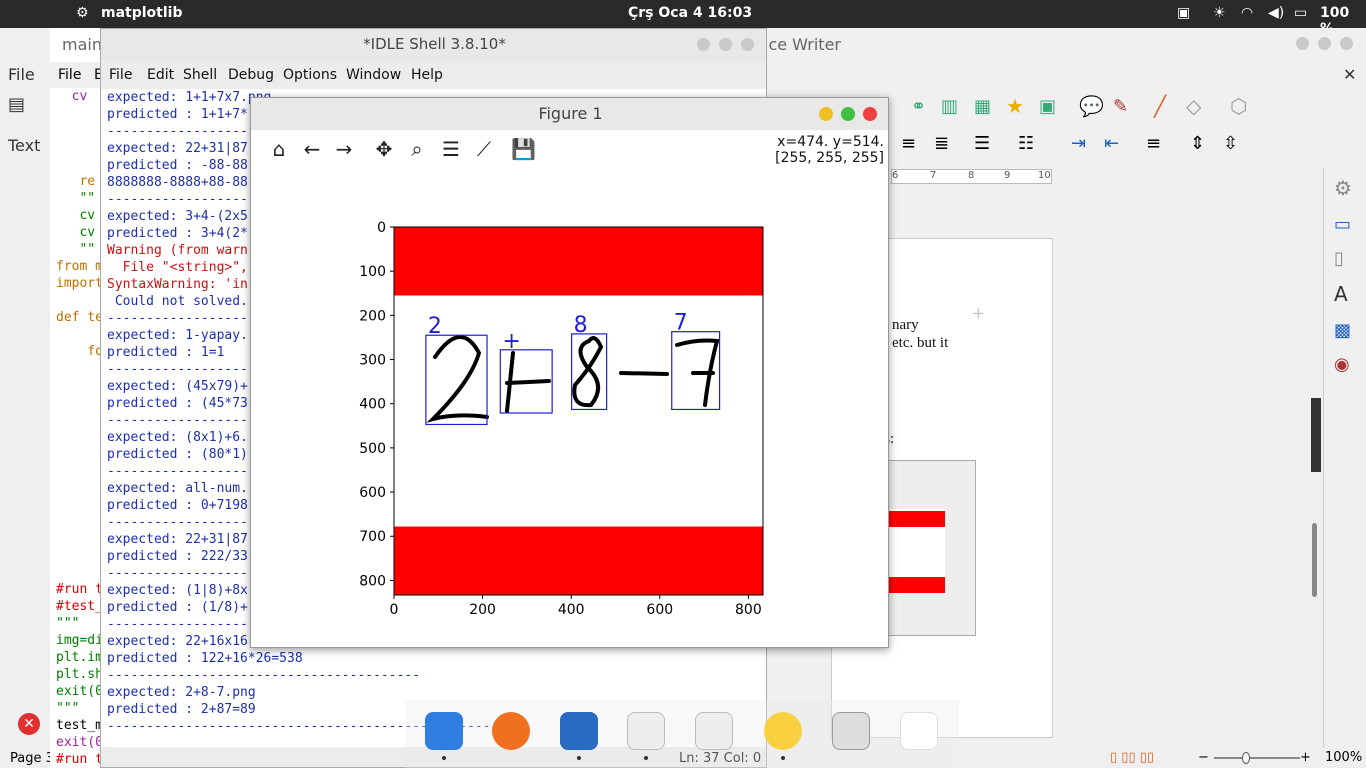  What do you see at coordinates (1219, 13) in the screenshot?
I see `brightness-icon: ☀` at bounding box center [1219, 13].